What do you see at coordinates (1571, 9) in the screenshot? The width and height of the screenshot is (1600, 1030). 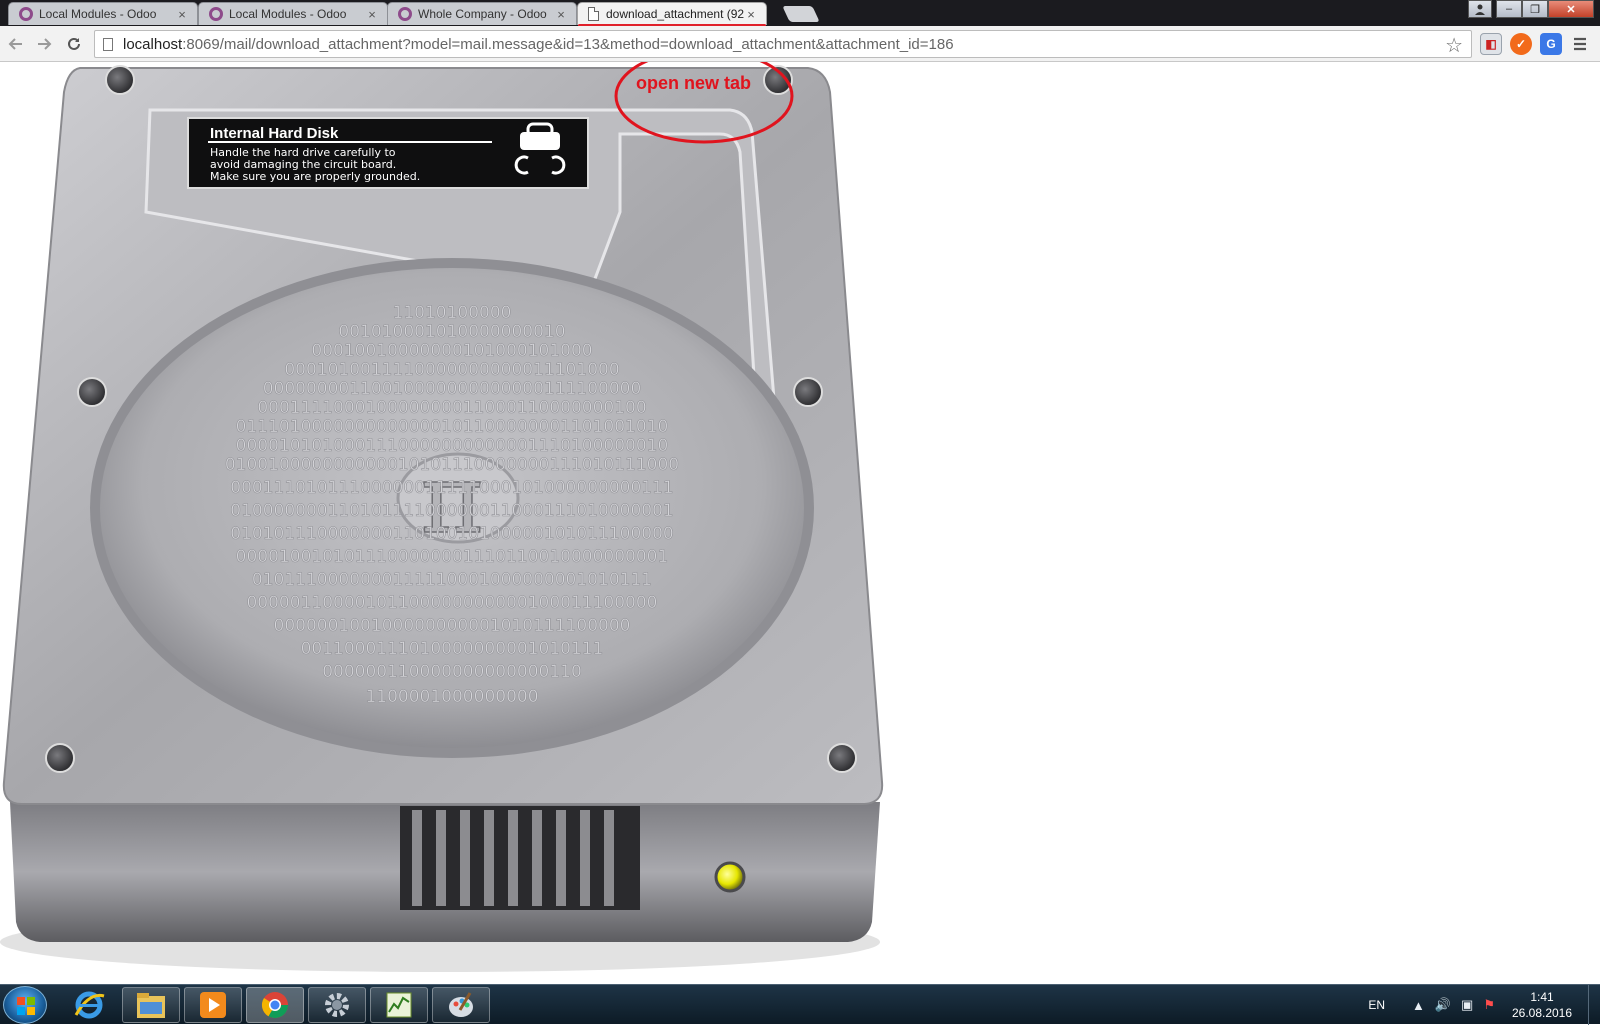 I see `close-window-button: ✕` at bounding box center [1571, 9].